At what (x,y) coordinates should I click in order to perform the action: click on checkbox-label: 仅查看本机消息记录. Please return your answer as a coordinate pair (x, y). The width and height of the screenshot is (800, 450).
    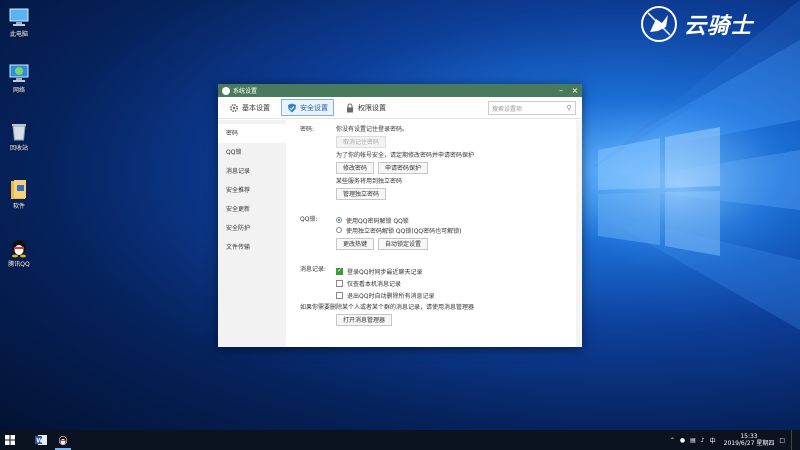
    Looking at the image, I should click on (374, 284).